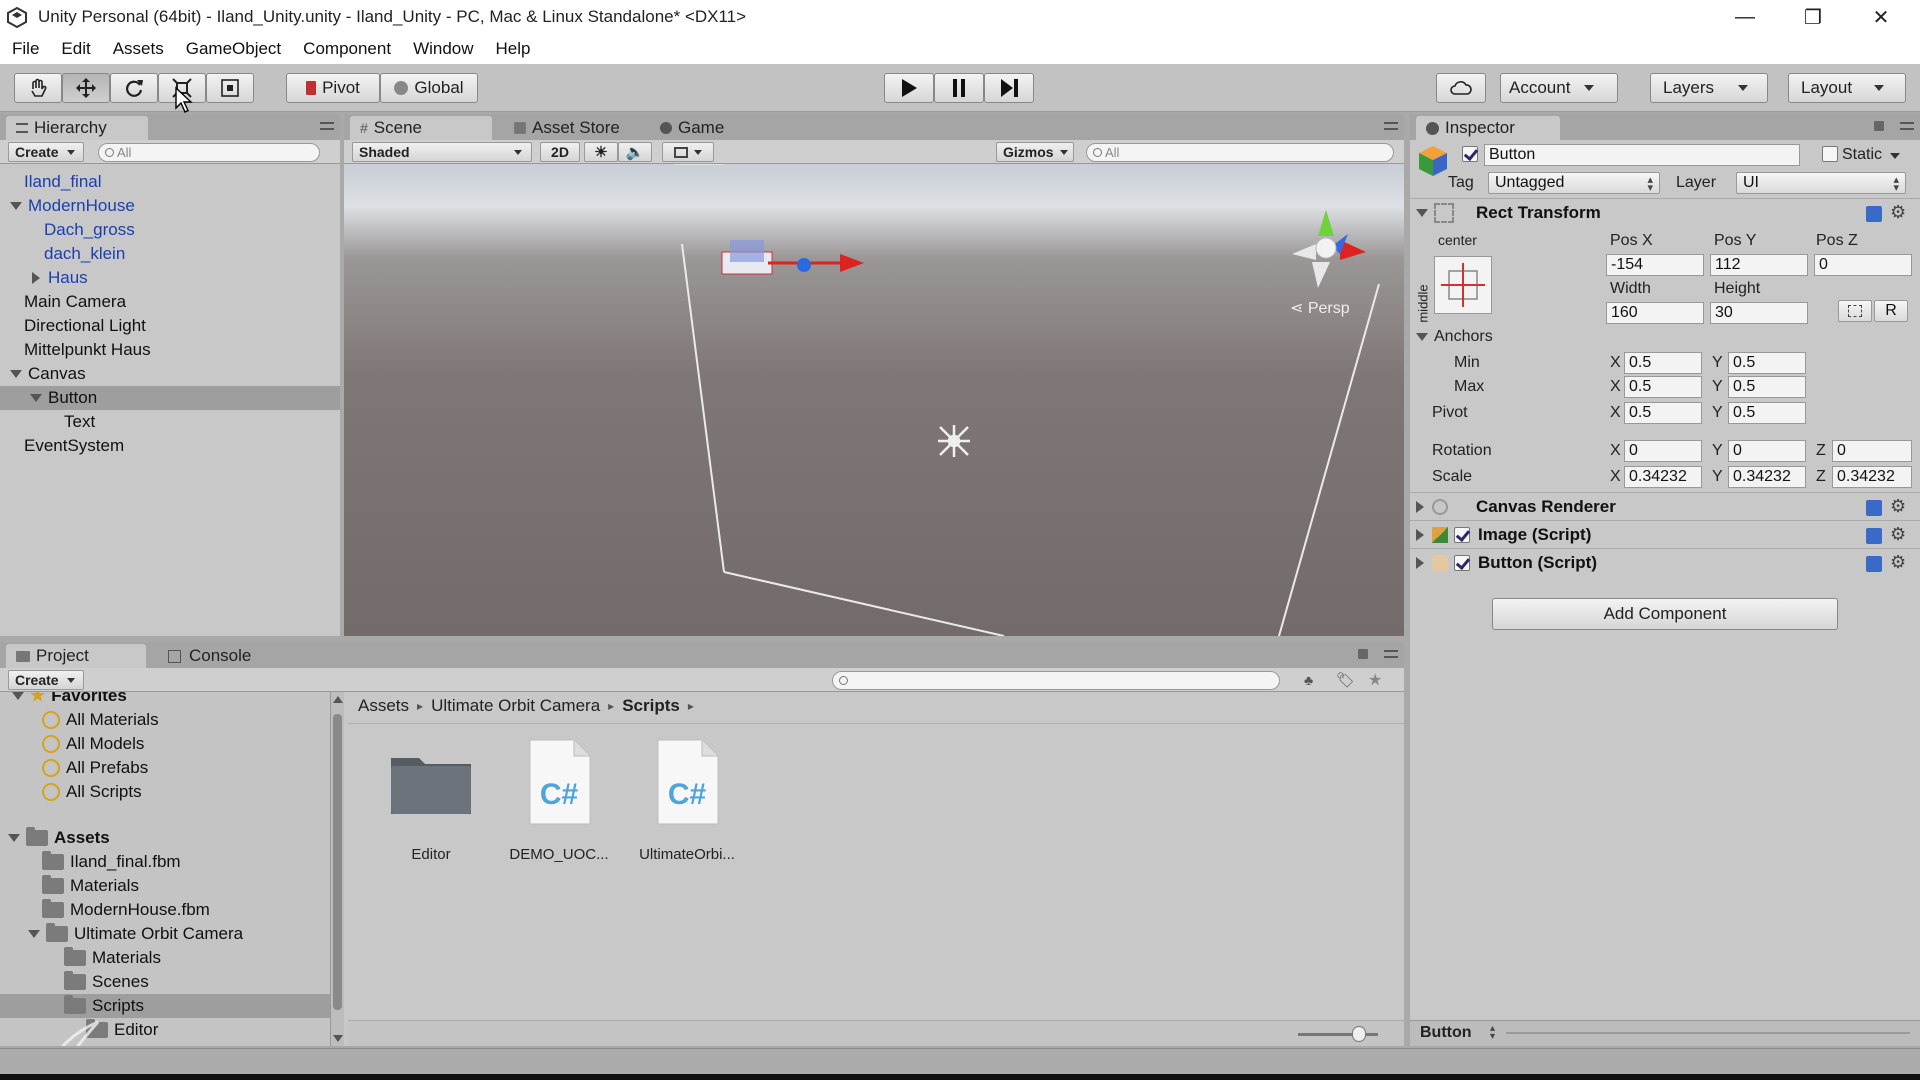  What do you see at coordinates (959, 88) in the screenshot?
I see `pause-button` at bounding box center [959, 88].